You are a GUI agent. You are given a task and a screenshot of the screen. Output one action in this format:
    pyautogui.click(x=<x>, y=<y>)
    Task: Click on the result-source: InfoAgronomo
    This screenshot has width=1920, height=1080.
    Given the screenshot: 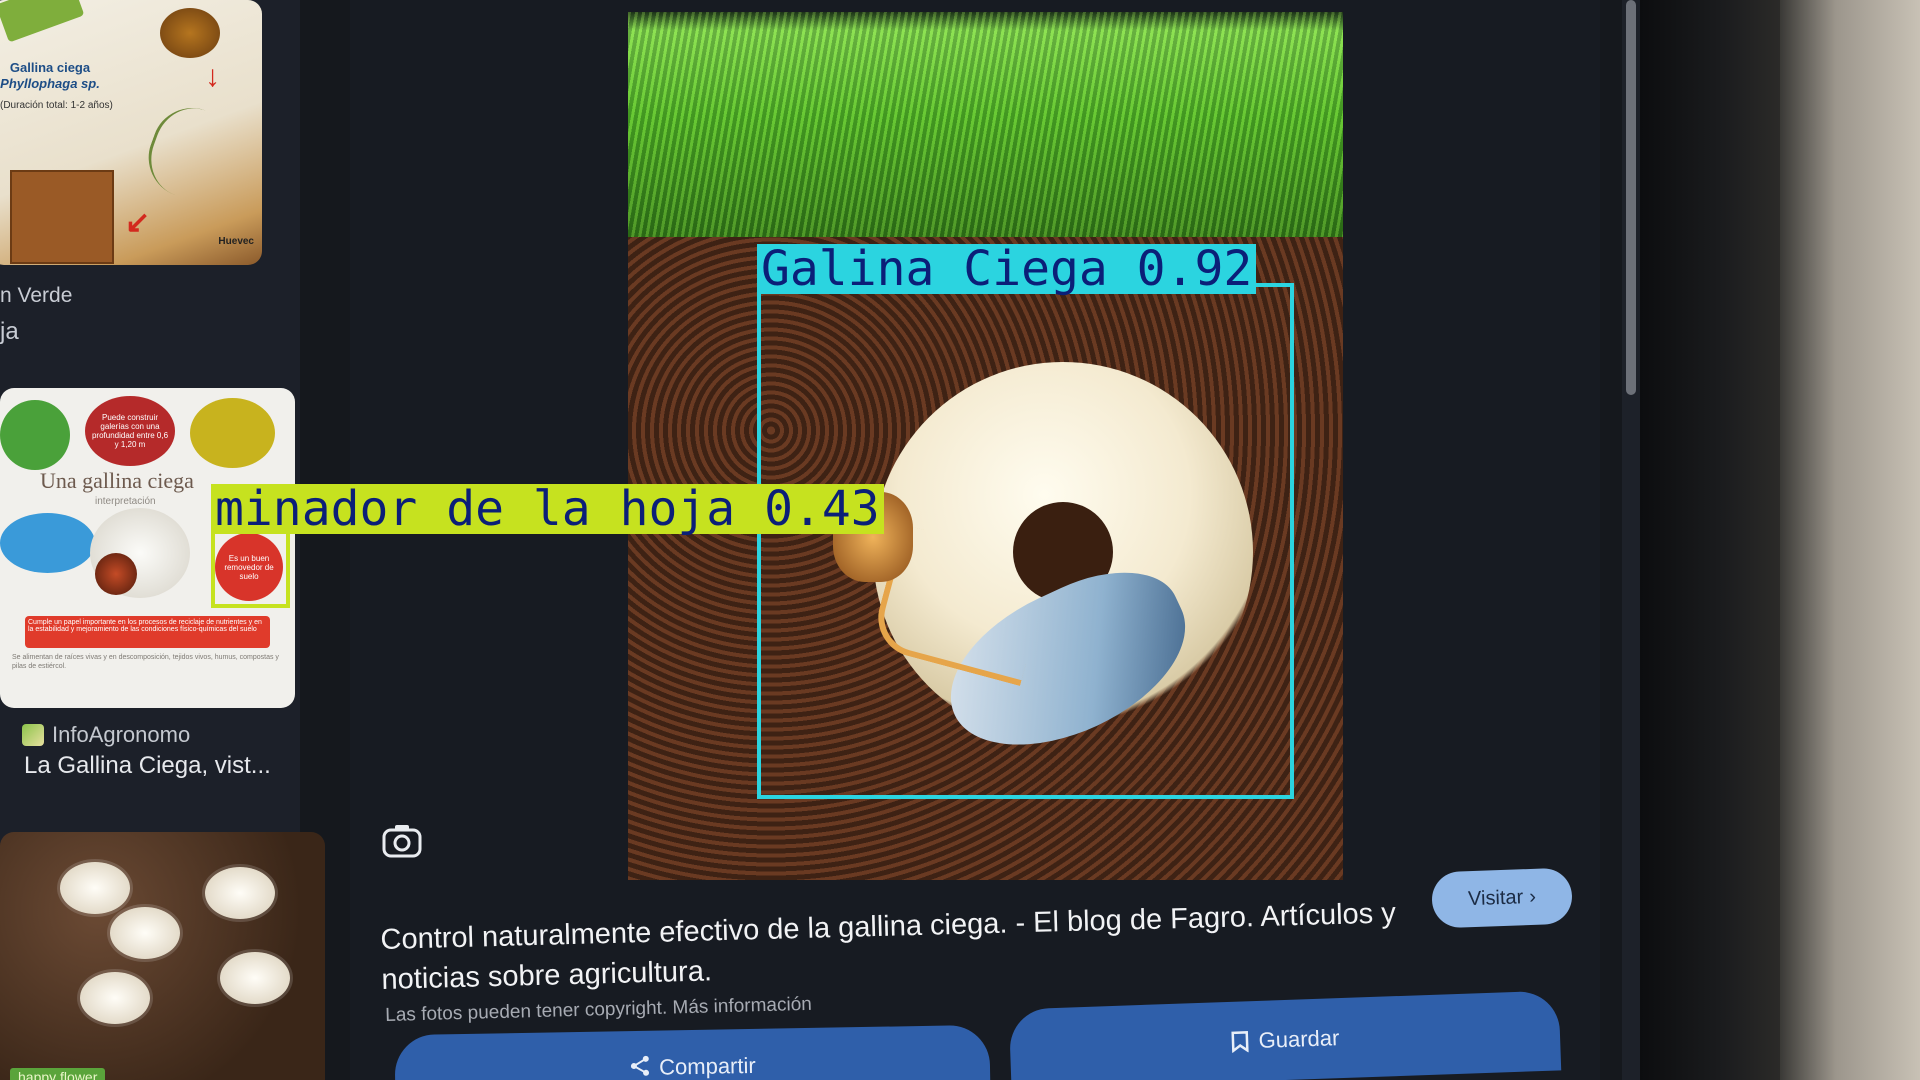 What is the action you would take?
    pyautogui.click(x=106, y=735)
    